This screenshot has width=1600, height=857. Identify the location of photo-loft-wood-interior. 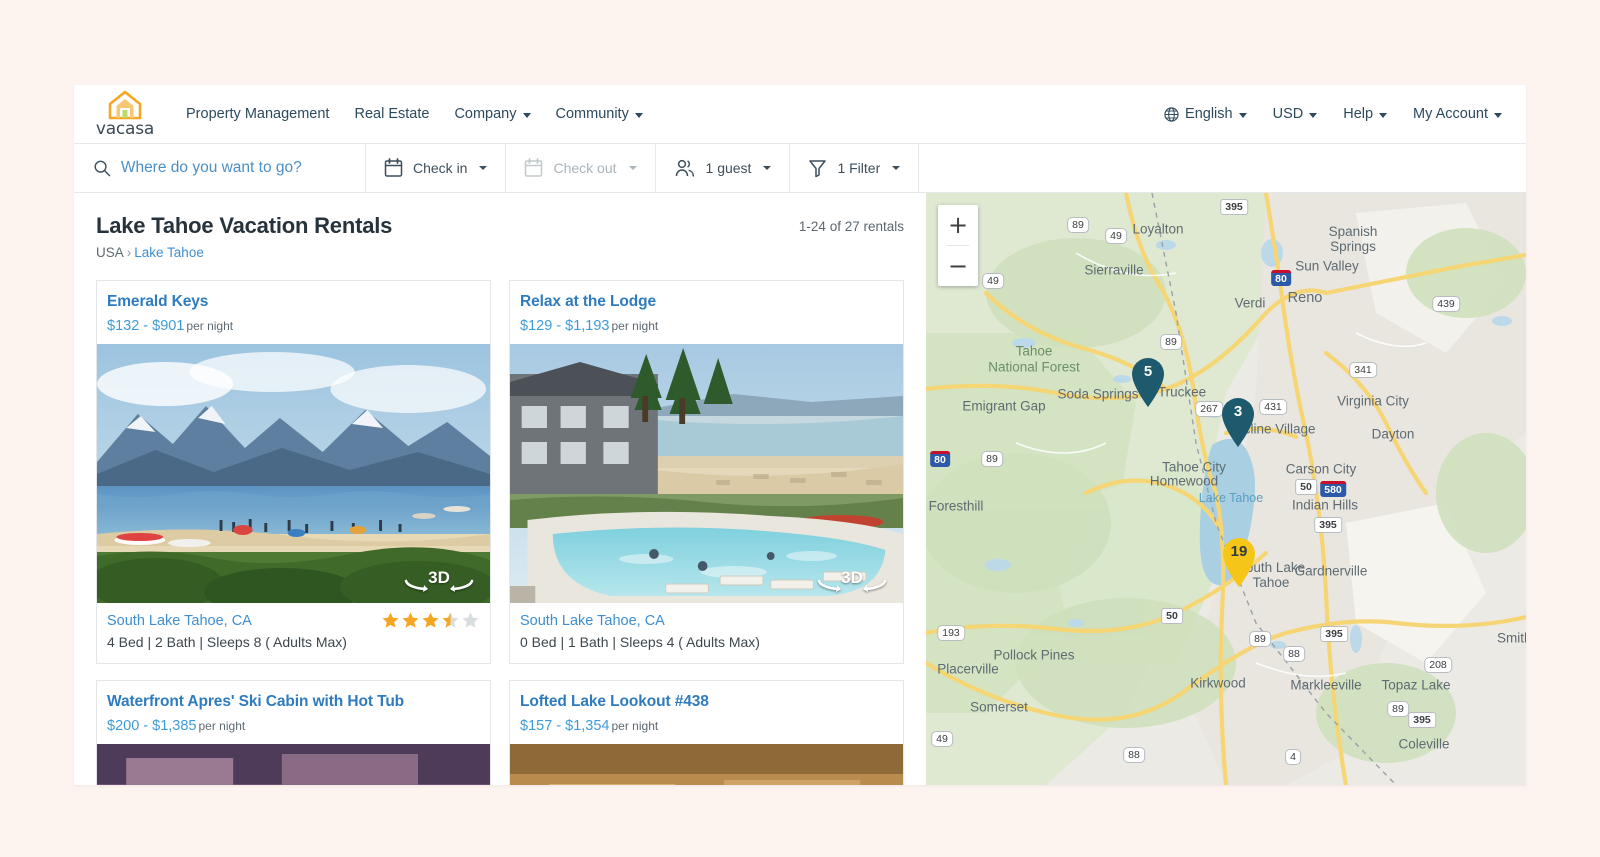
(706, 764).